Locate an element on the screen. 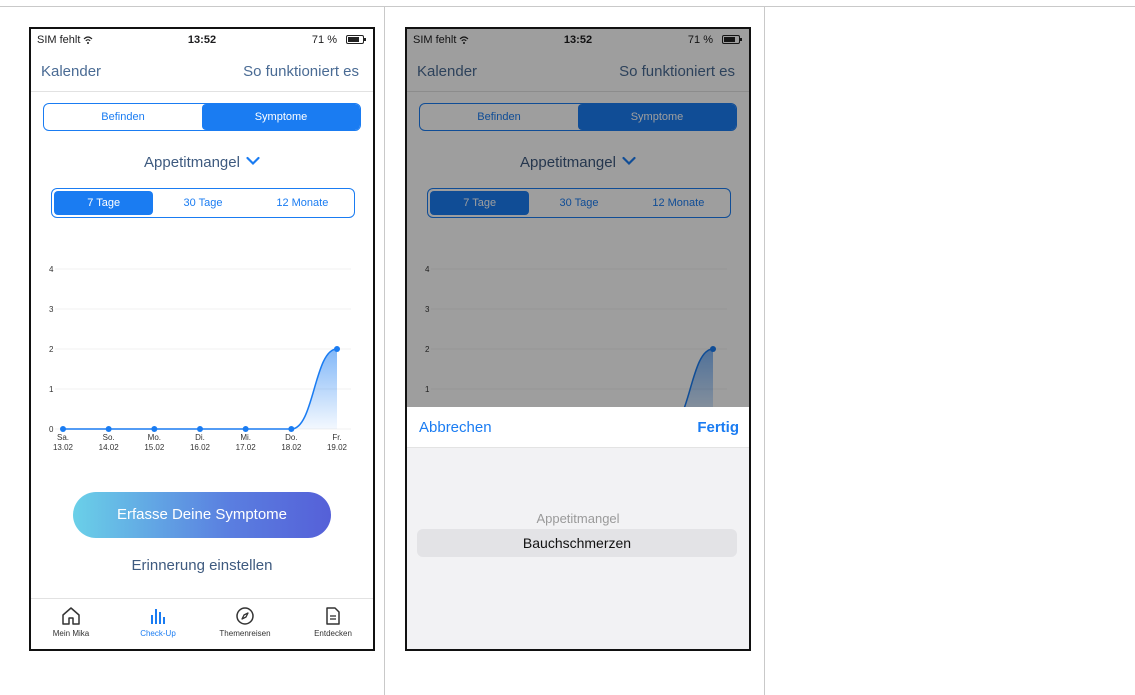 The width and height of the screenshot is (1135, 695). y-tick-label: 1 is located at coordinates (51, 389).